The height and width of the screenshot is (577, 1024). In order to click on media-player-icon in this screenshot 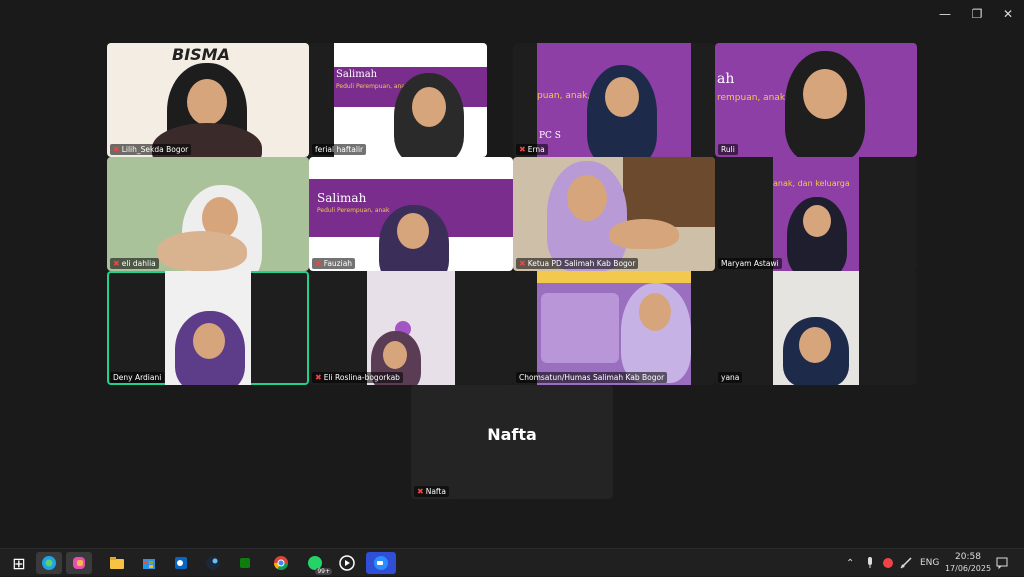, I will do `click(347, 563)`.